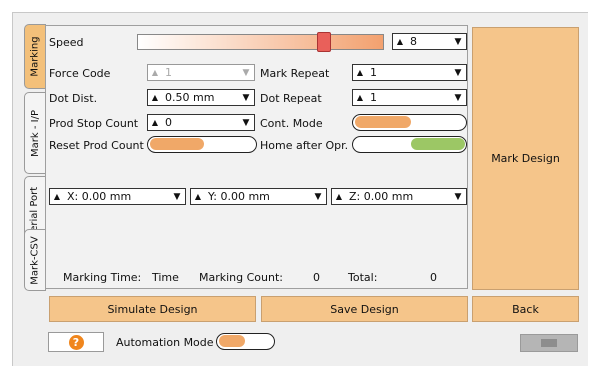 This screenshot has height=366, width=589. What do you see at coordinates (525, 158) in the screenshot?
I see `mark-design-button: Mark Design` at bounding box center [525, 158].